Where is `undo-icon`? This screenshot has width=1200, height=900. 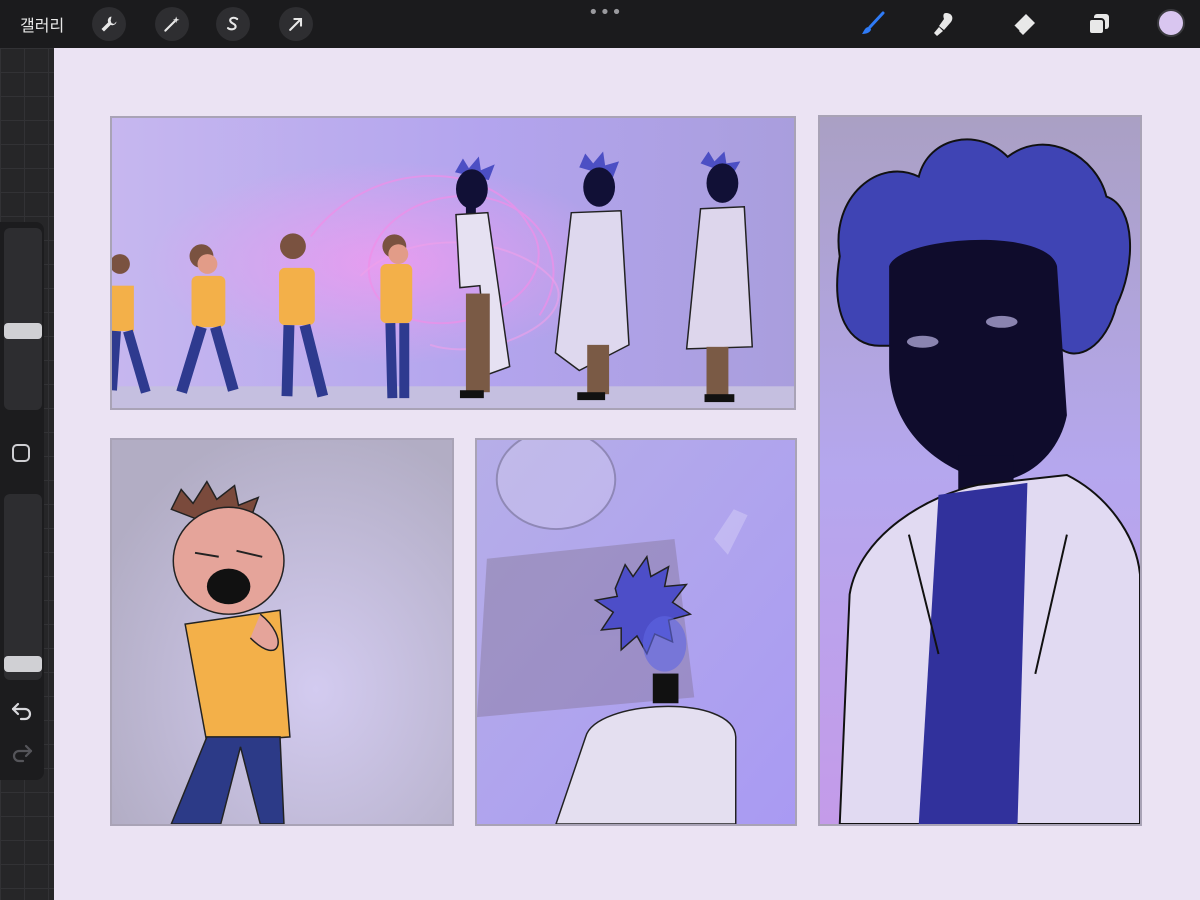 undo-icon is located at coordinates (22, 710).